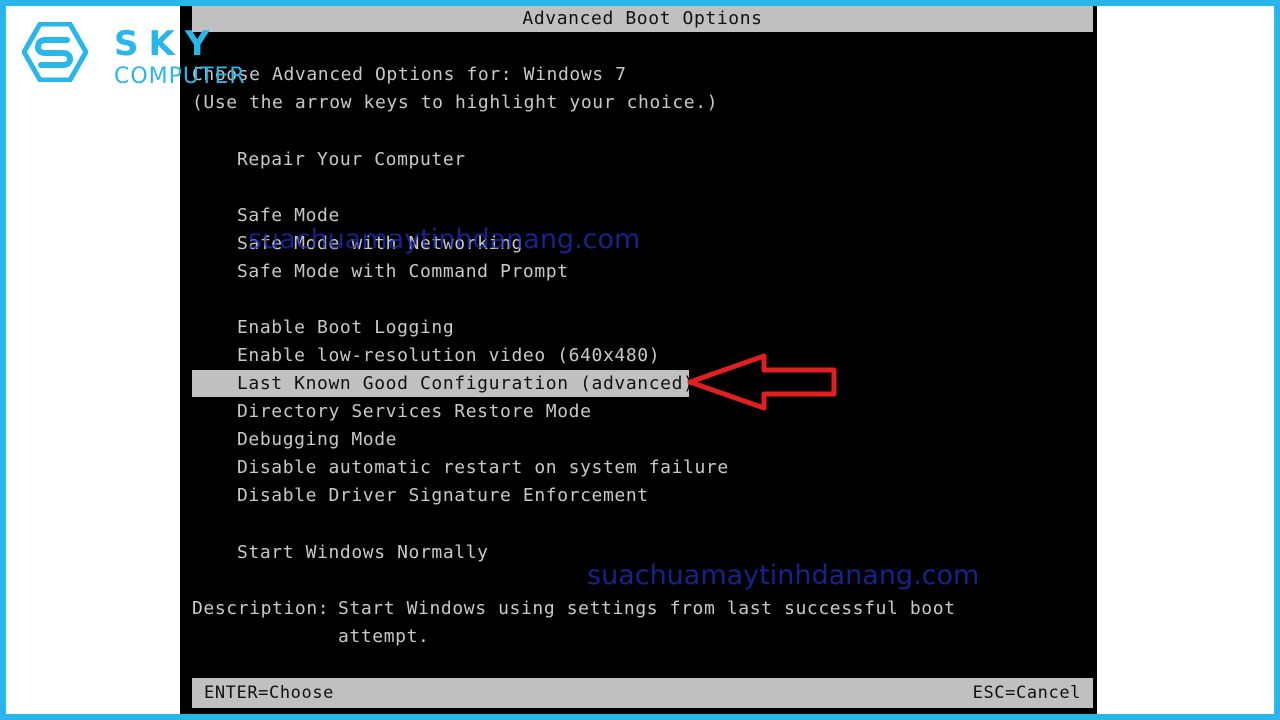  What do you see at coordinates (269, 693) in the screenshot?
I see `enter-choose-hint: ENTER=Choose` at bounding box center [269, 693].